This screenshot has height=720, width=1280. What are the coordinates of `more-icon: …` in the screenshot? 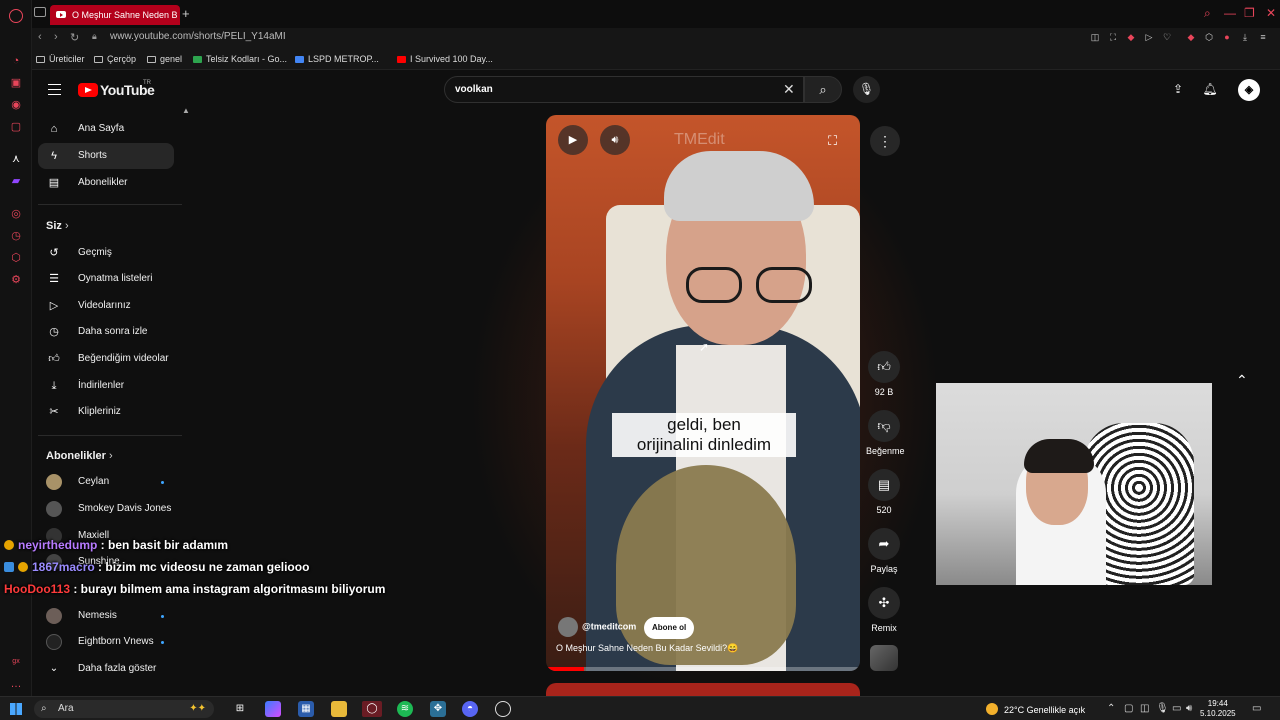 It's located at (16, 684).